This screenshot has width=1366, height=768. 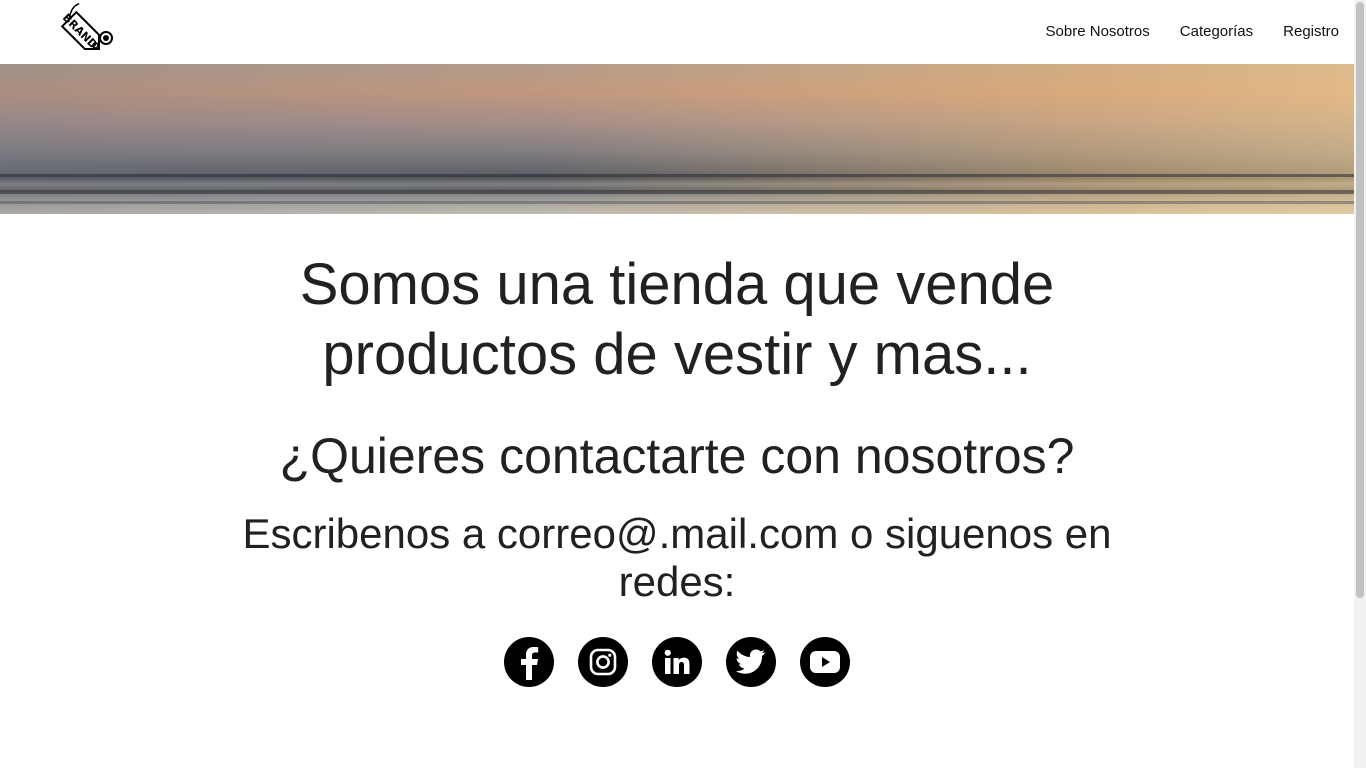 What do you see at coordinates (1216, 32) in the screenshot?
I see `nav-link-categorias: Categorías` at bounding box center [1216, 32].